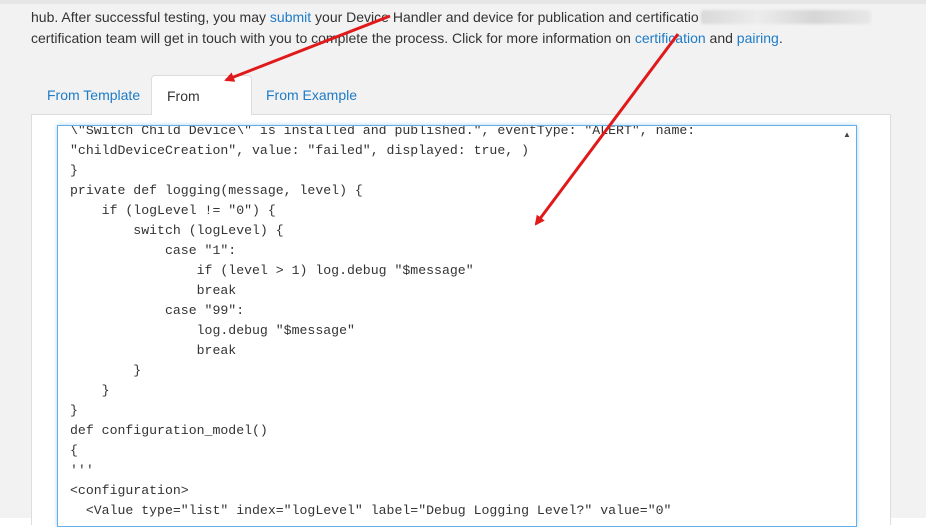  I want to click on redacted-text, so click(785, 17).